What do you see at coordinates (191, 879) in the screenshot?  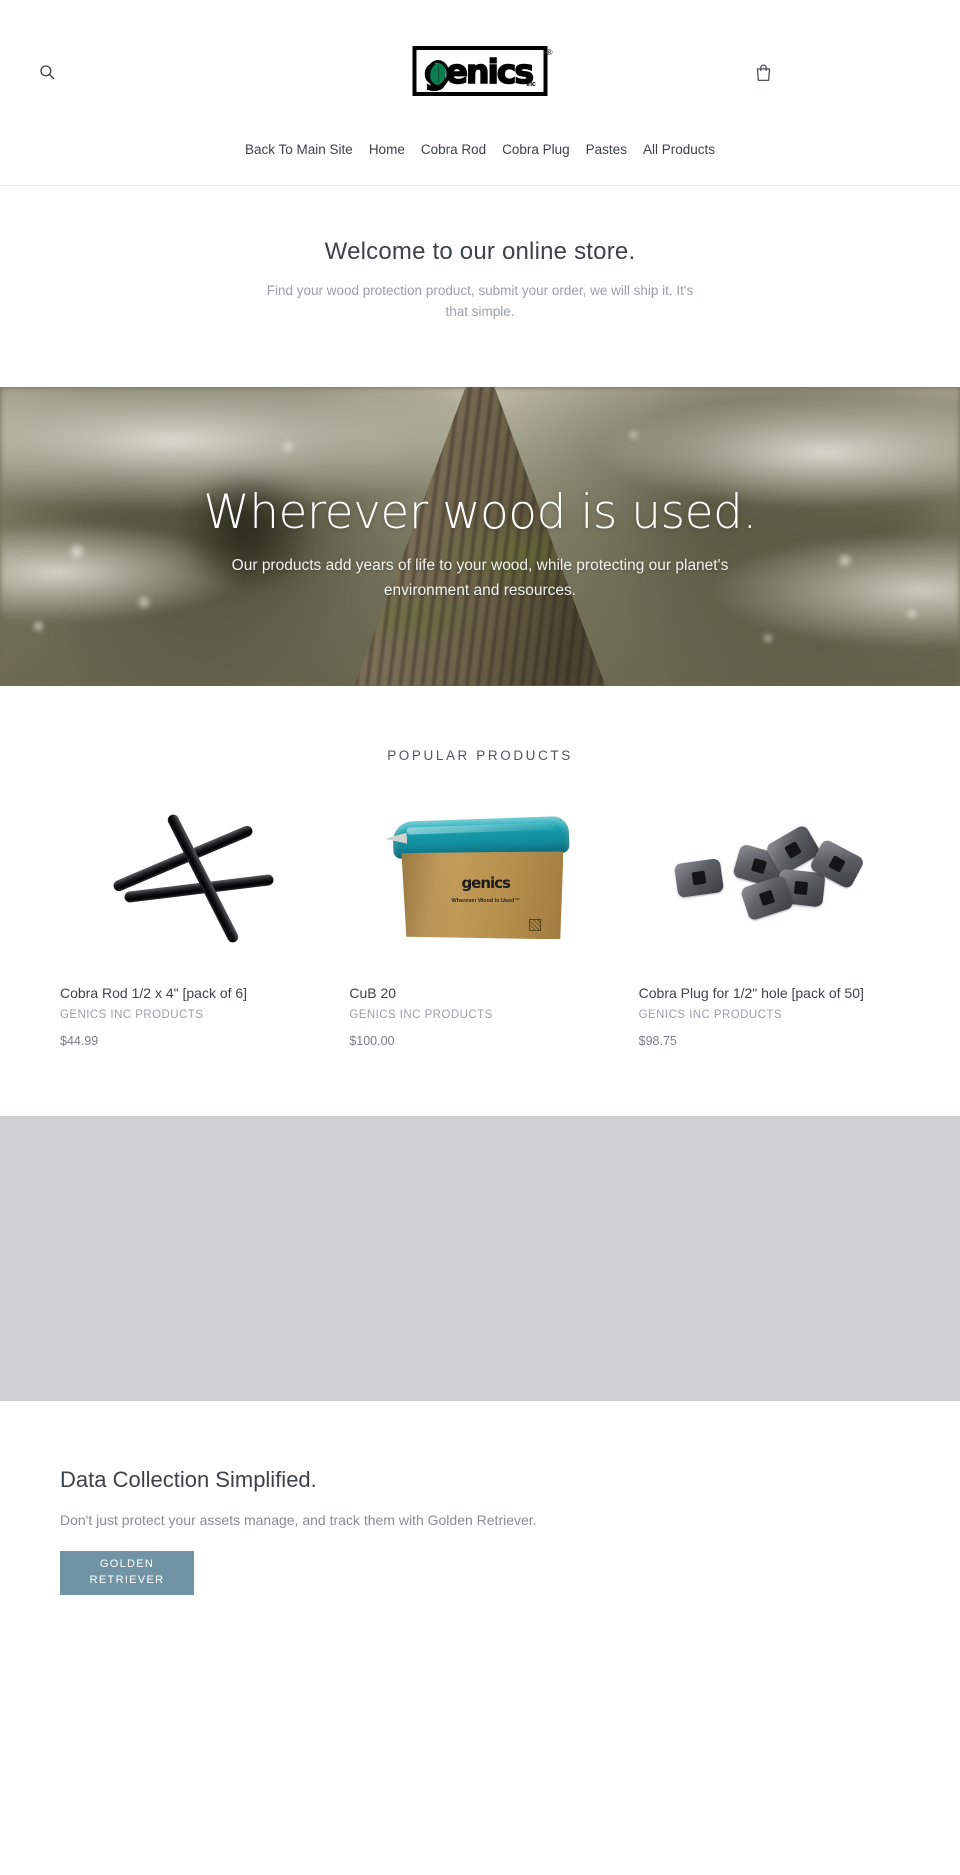 I see `cobra-rod-image` at bounding box center [191, 879].